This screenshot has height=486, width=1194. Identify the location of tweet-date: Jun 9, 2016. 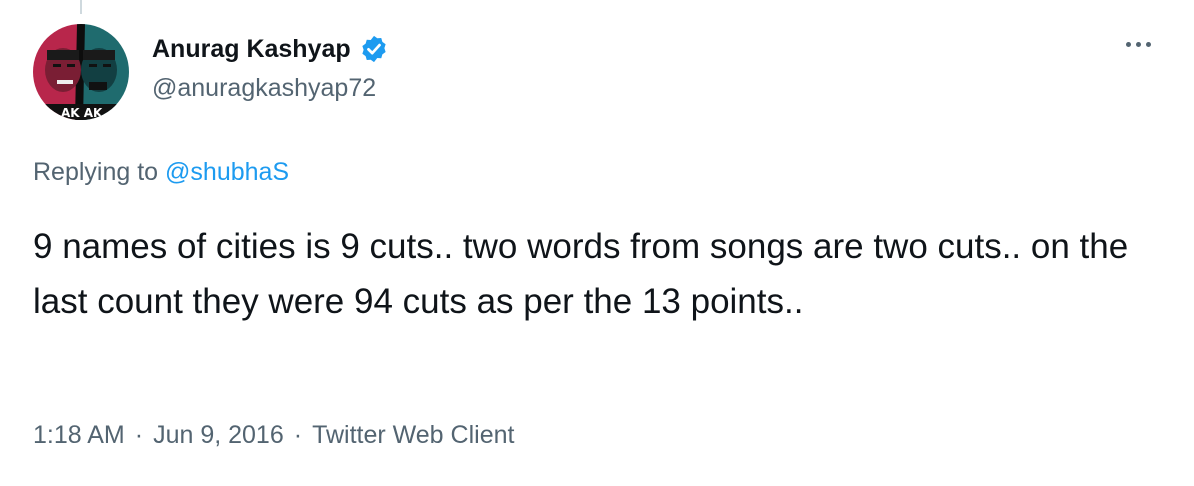
(218, 435).